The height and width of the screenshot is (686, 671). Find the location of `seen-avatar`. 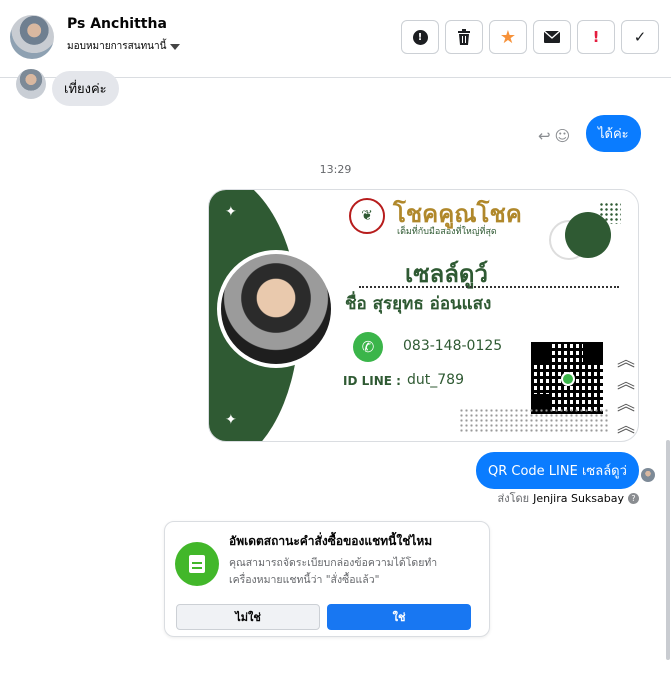

seen-avatar is located at coordinates (648, 475).